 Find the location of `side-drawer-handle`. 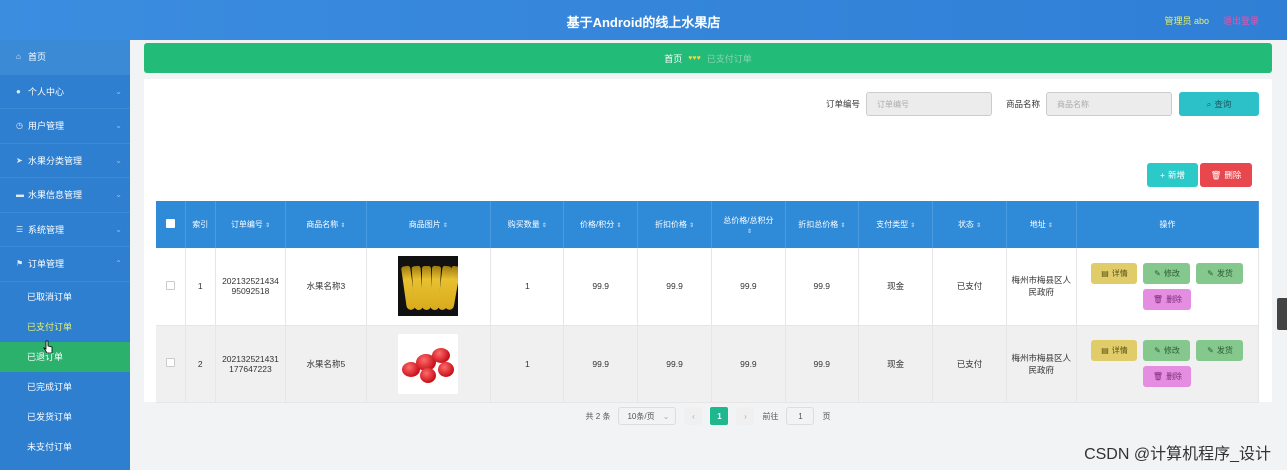

side-drawer-handle is located at coordinates (1282, 314).